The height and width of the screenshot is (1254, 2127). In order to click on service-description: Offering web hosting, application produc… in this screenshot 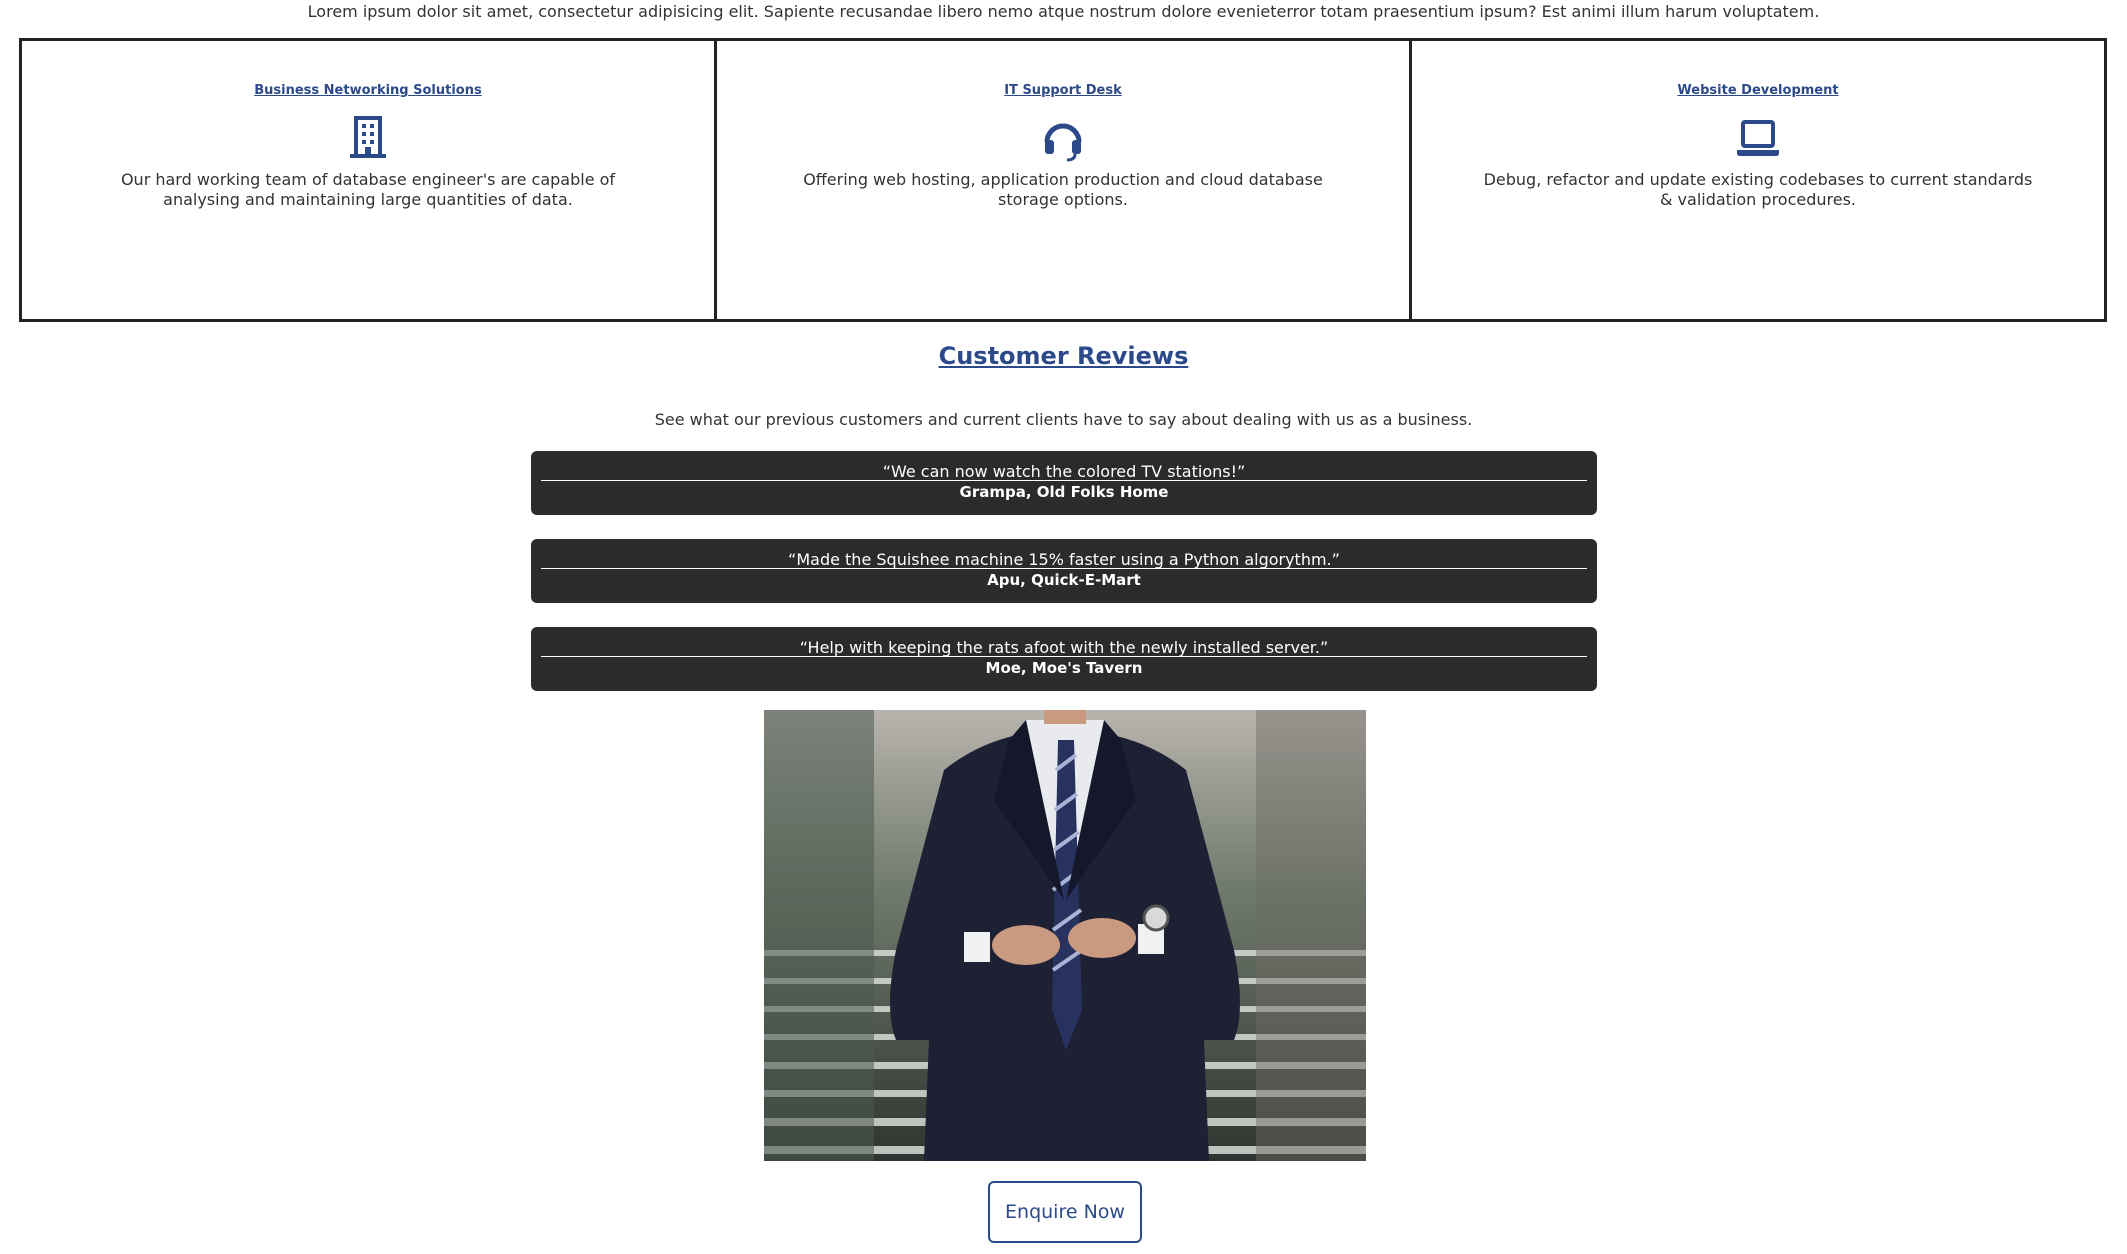, I will do `click(1063, 189)`.